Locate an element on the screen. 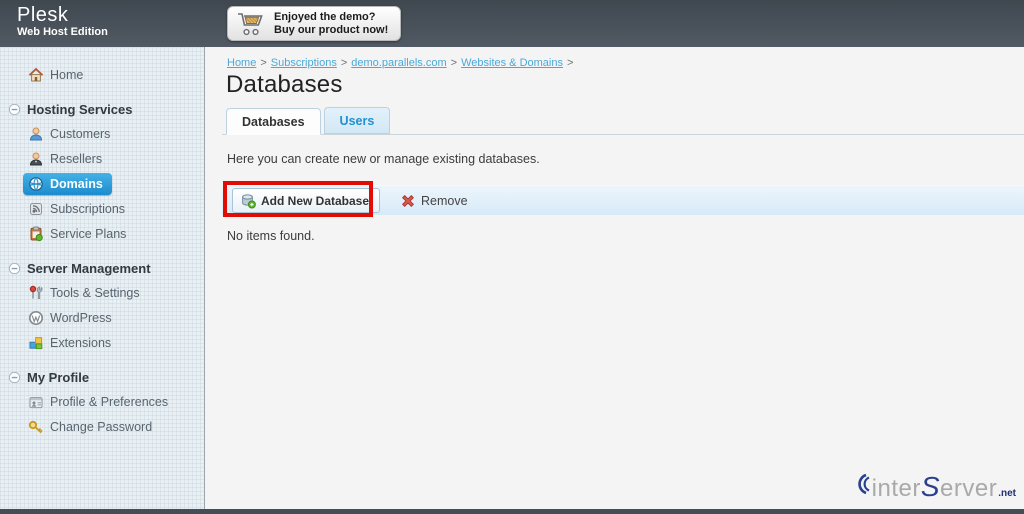 The image size is (1024, 514). watermark-net: .net is located at coordinates (1007, 493).